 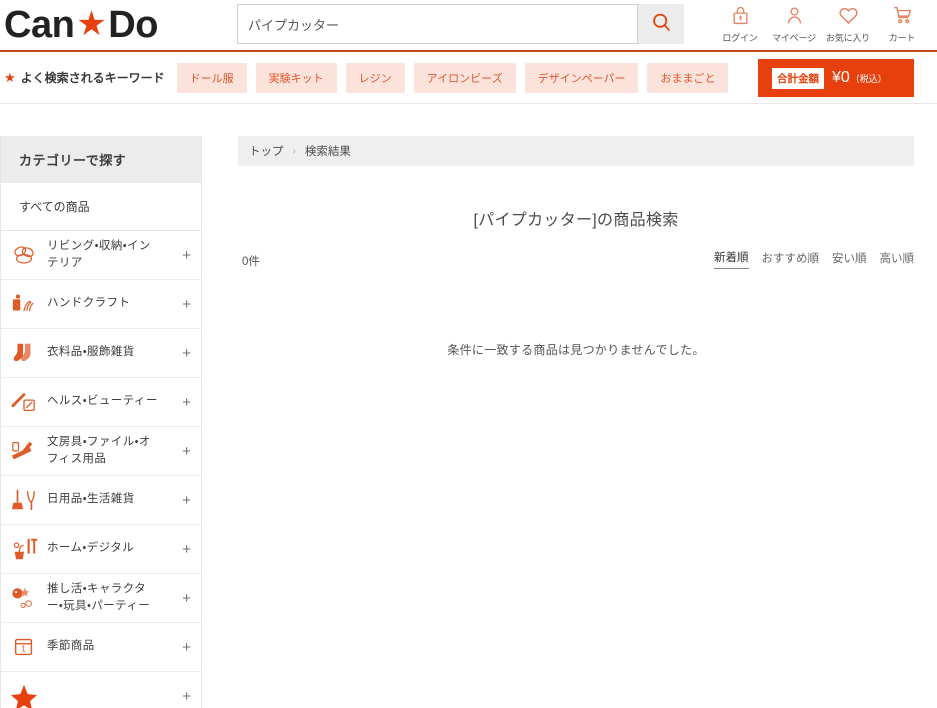 What do you see at coordinates (798, 78) in the screenshot?
I see `cart-total-badge: 合計金額` at bounding box center [798, 78].